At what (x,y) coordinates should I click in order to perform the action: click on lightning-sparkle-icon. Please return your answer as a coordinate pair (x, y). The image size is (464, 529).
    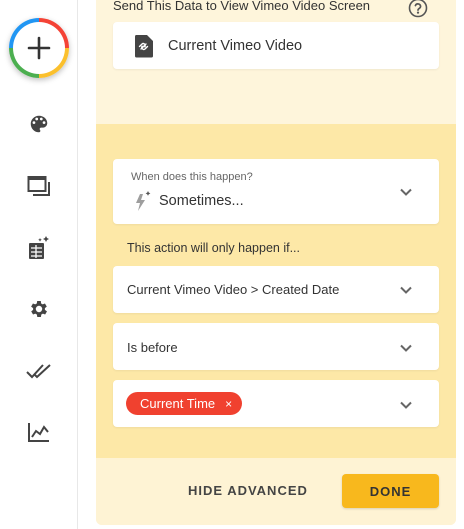
    Looking at the image, I should click on (143, 203).